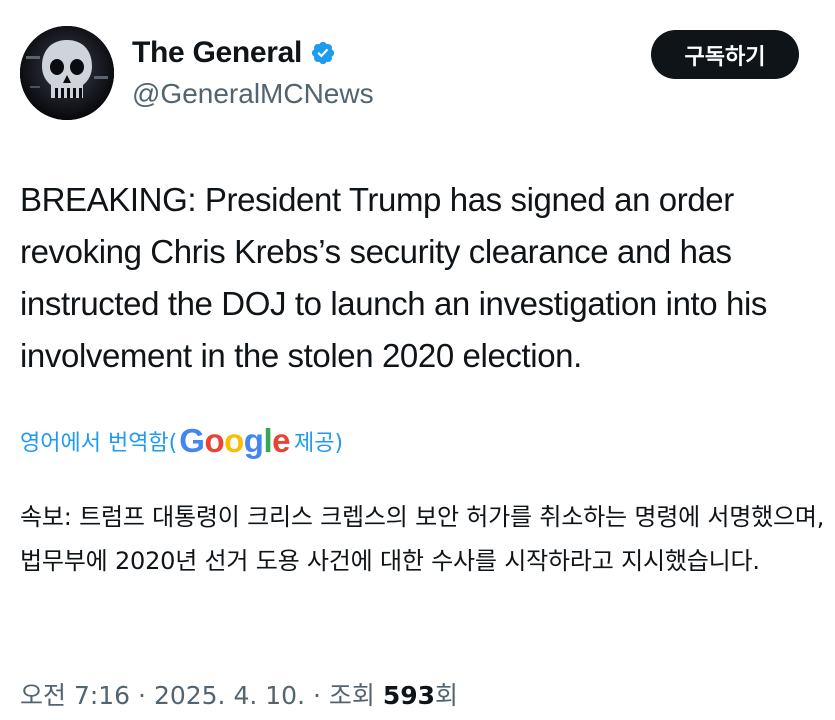 The height and width of the screenshot is (720, 835). I want to click on tweet-time: 오전 7:16, so click(75, 694).